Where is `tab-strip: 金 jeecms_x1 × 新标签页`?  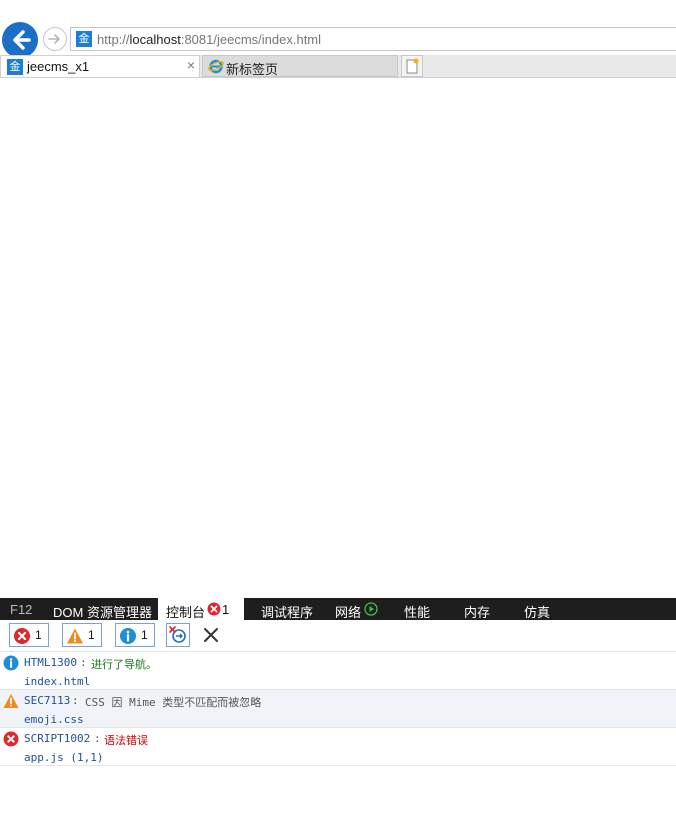 tab-strip: 金 jeecms_x1 × 新标签页 is located at coordinates (338, 66).